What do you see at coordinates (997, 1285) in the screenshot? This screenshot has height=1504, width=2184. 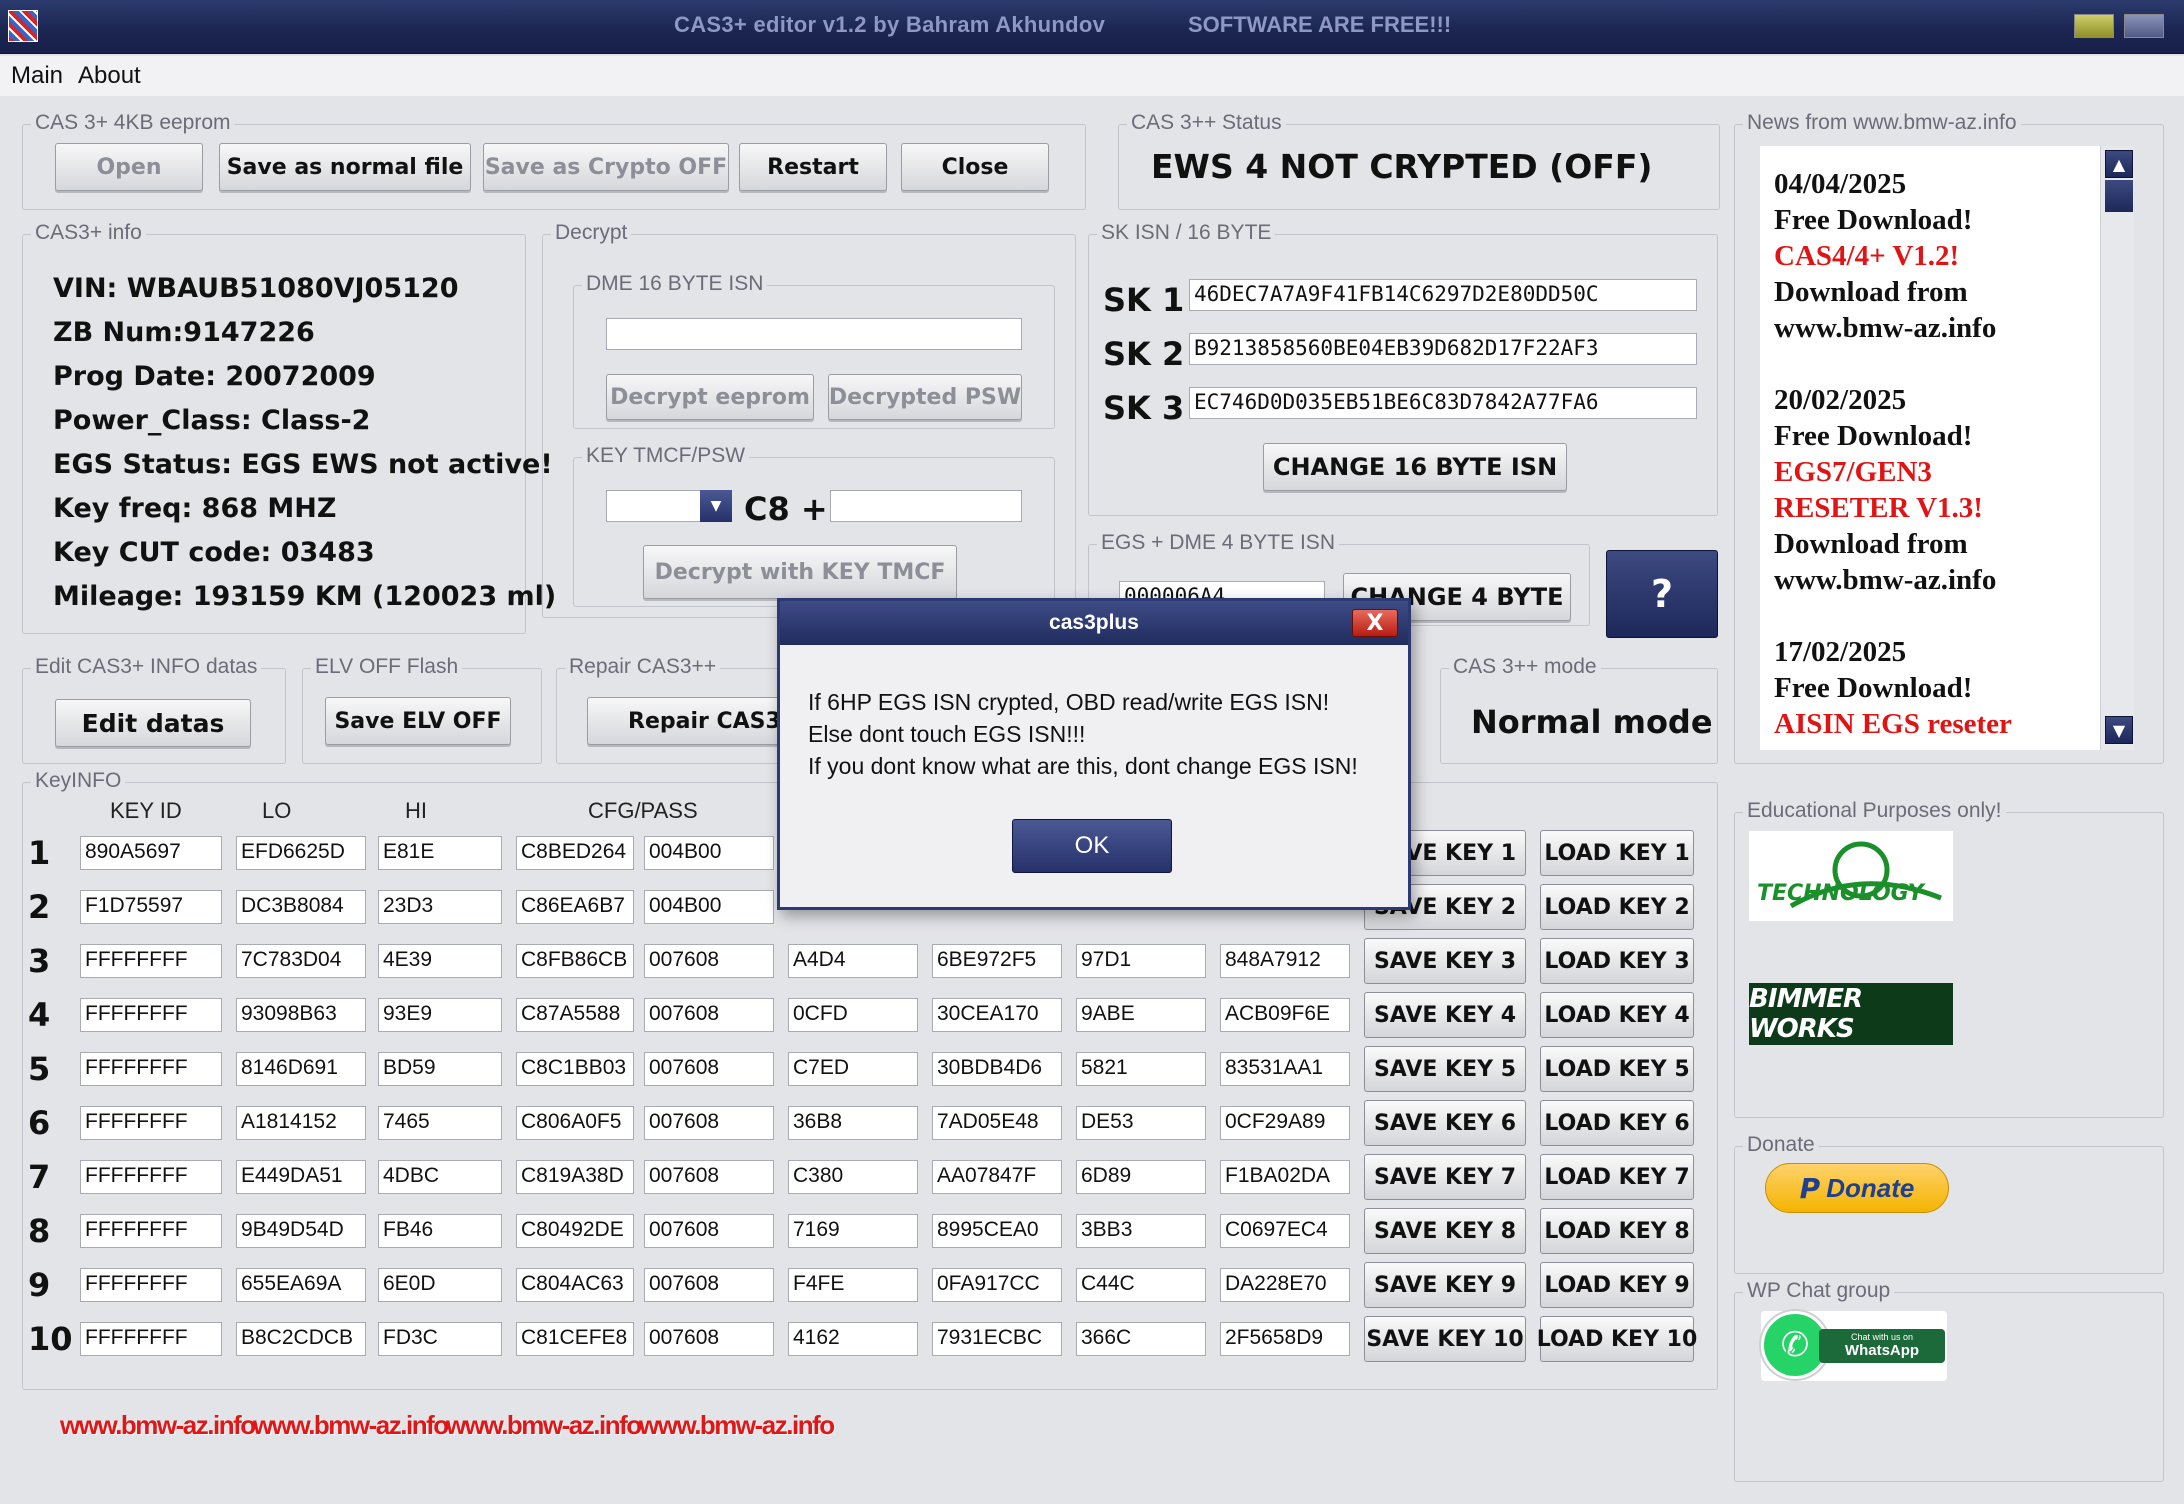 I see `key-cell: 0FA917CC` at bounding box center [997, 1285].